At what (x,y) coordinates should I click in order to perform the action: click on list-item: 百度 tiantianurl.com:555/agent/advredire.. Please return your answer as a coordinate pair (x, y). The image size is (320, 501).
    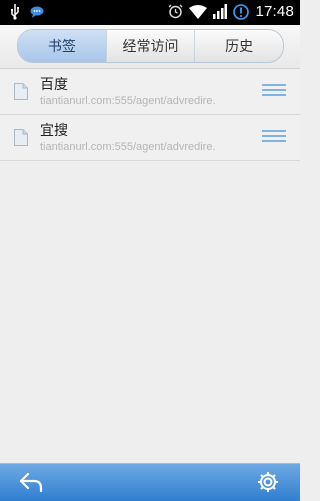
    Looking at the image, I should click on (150, 92).